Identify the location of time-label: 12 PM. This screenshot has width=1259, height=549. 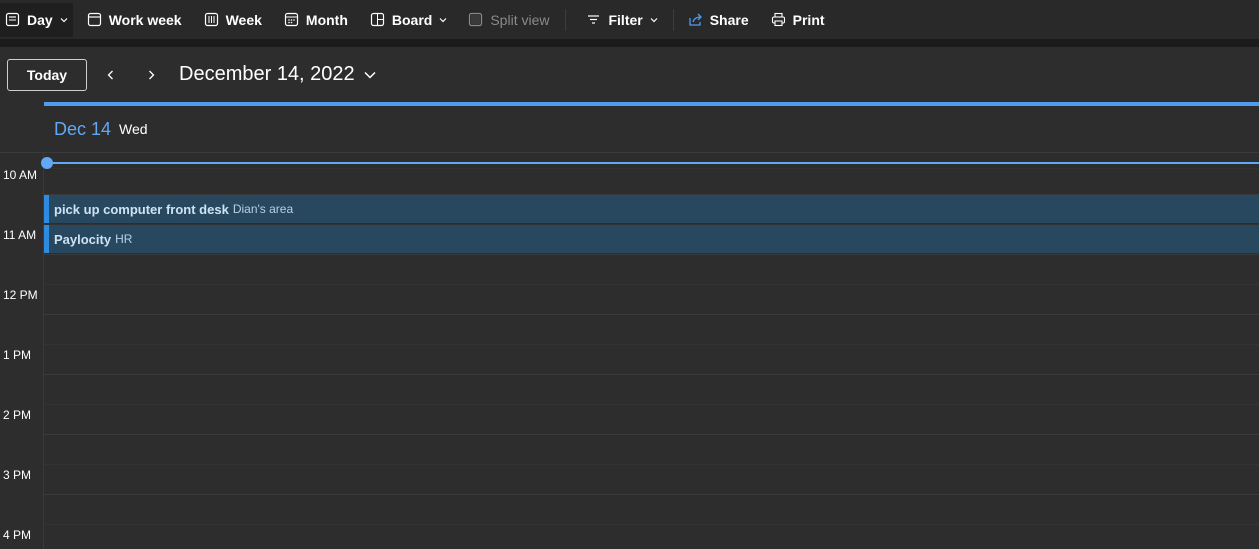
(20, 295).